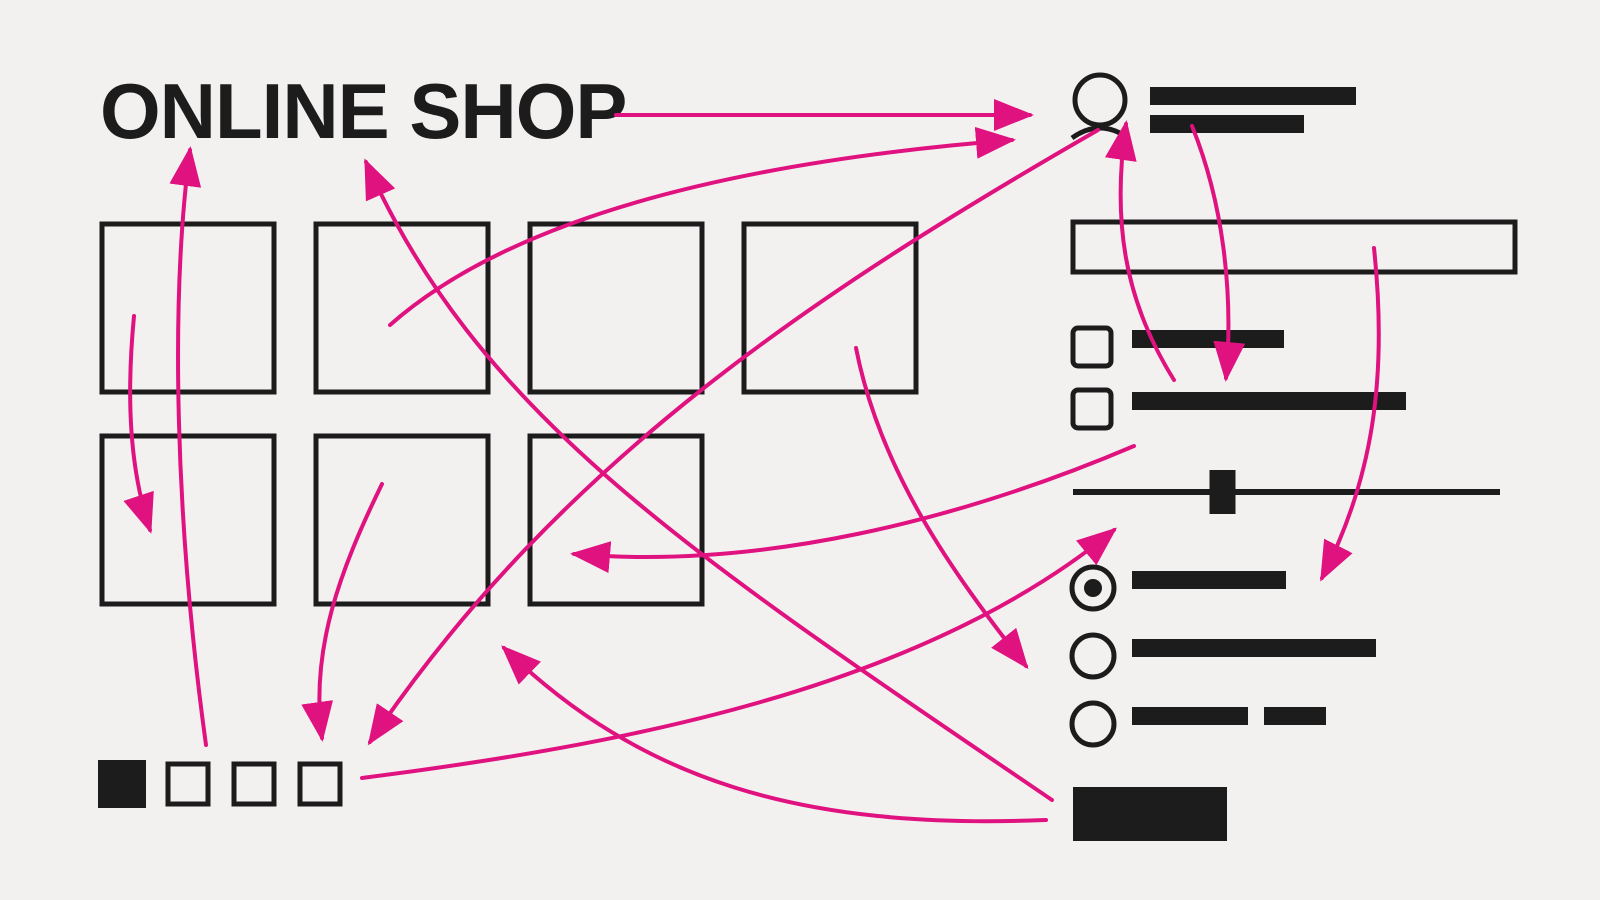 The height and width of the screenshot is (900, 1600). What do you see at coordinates (1100, 106) in the screenshot?
I see `user-icon` at bounding box center [1100, 106].